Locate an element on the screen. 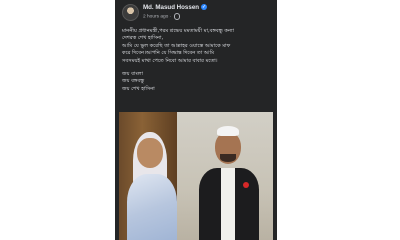 The width and height of the screenshot is (400, 240). author-name-text: Md. Masud Hossen is located at coordinates (171, 7).